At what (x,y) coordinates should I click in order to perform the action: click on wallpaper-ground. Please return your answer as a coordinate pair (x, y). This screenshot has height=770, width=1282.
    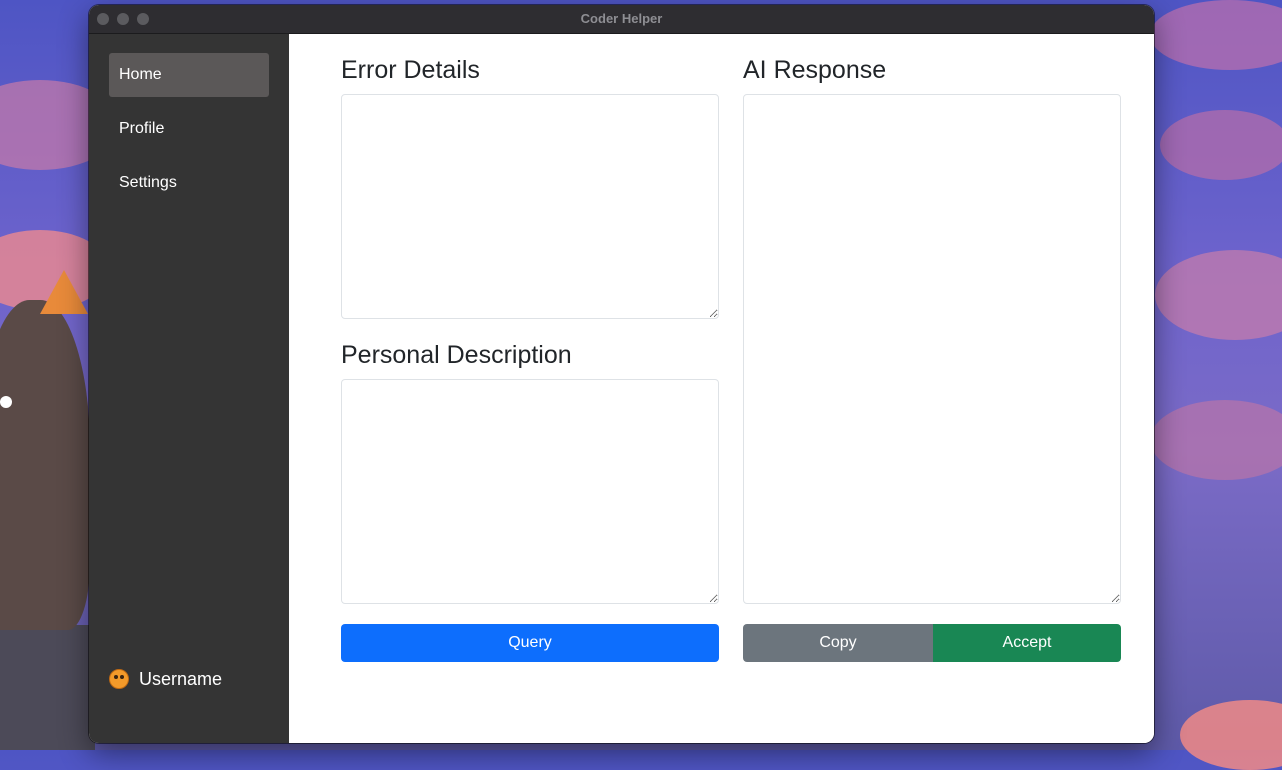
    Looking at the image, I should click on (47, 687).